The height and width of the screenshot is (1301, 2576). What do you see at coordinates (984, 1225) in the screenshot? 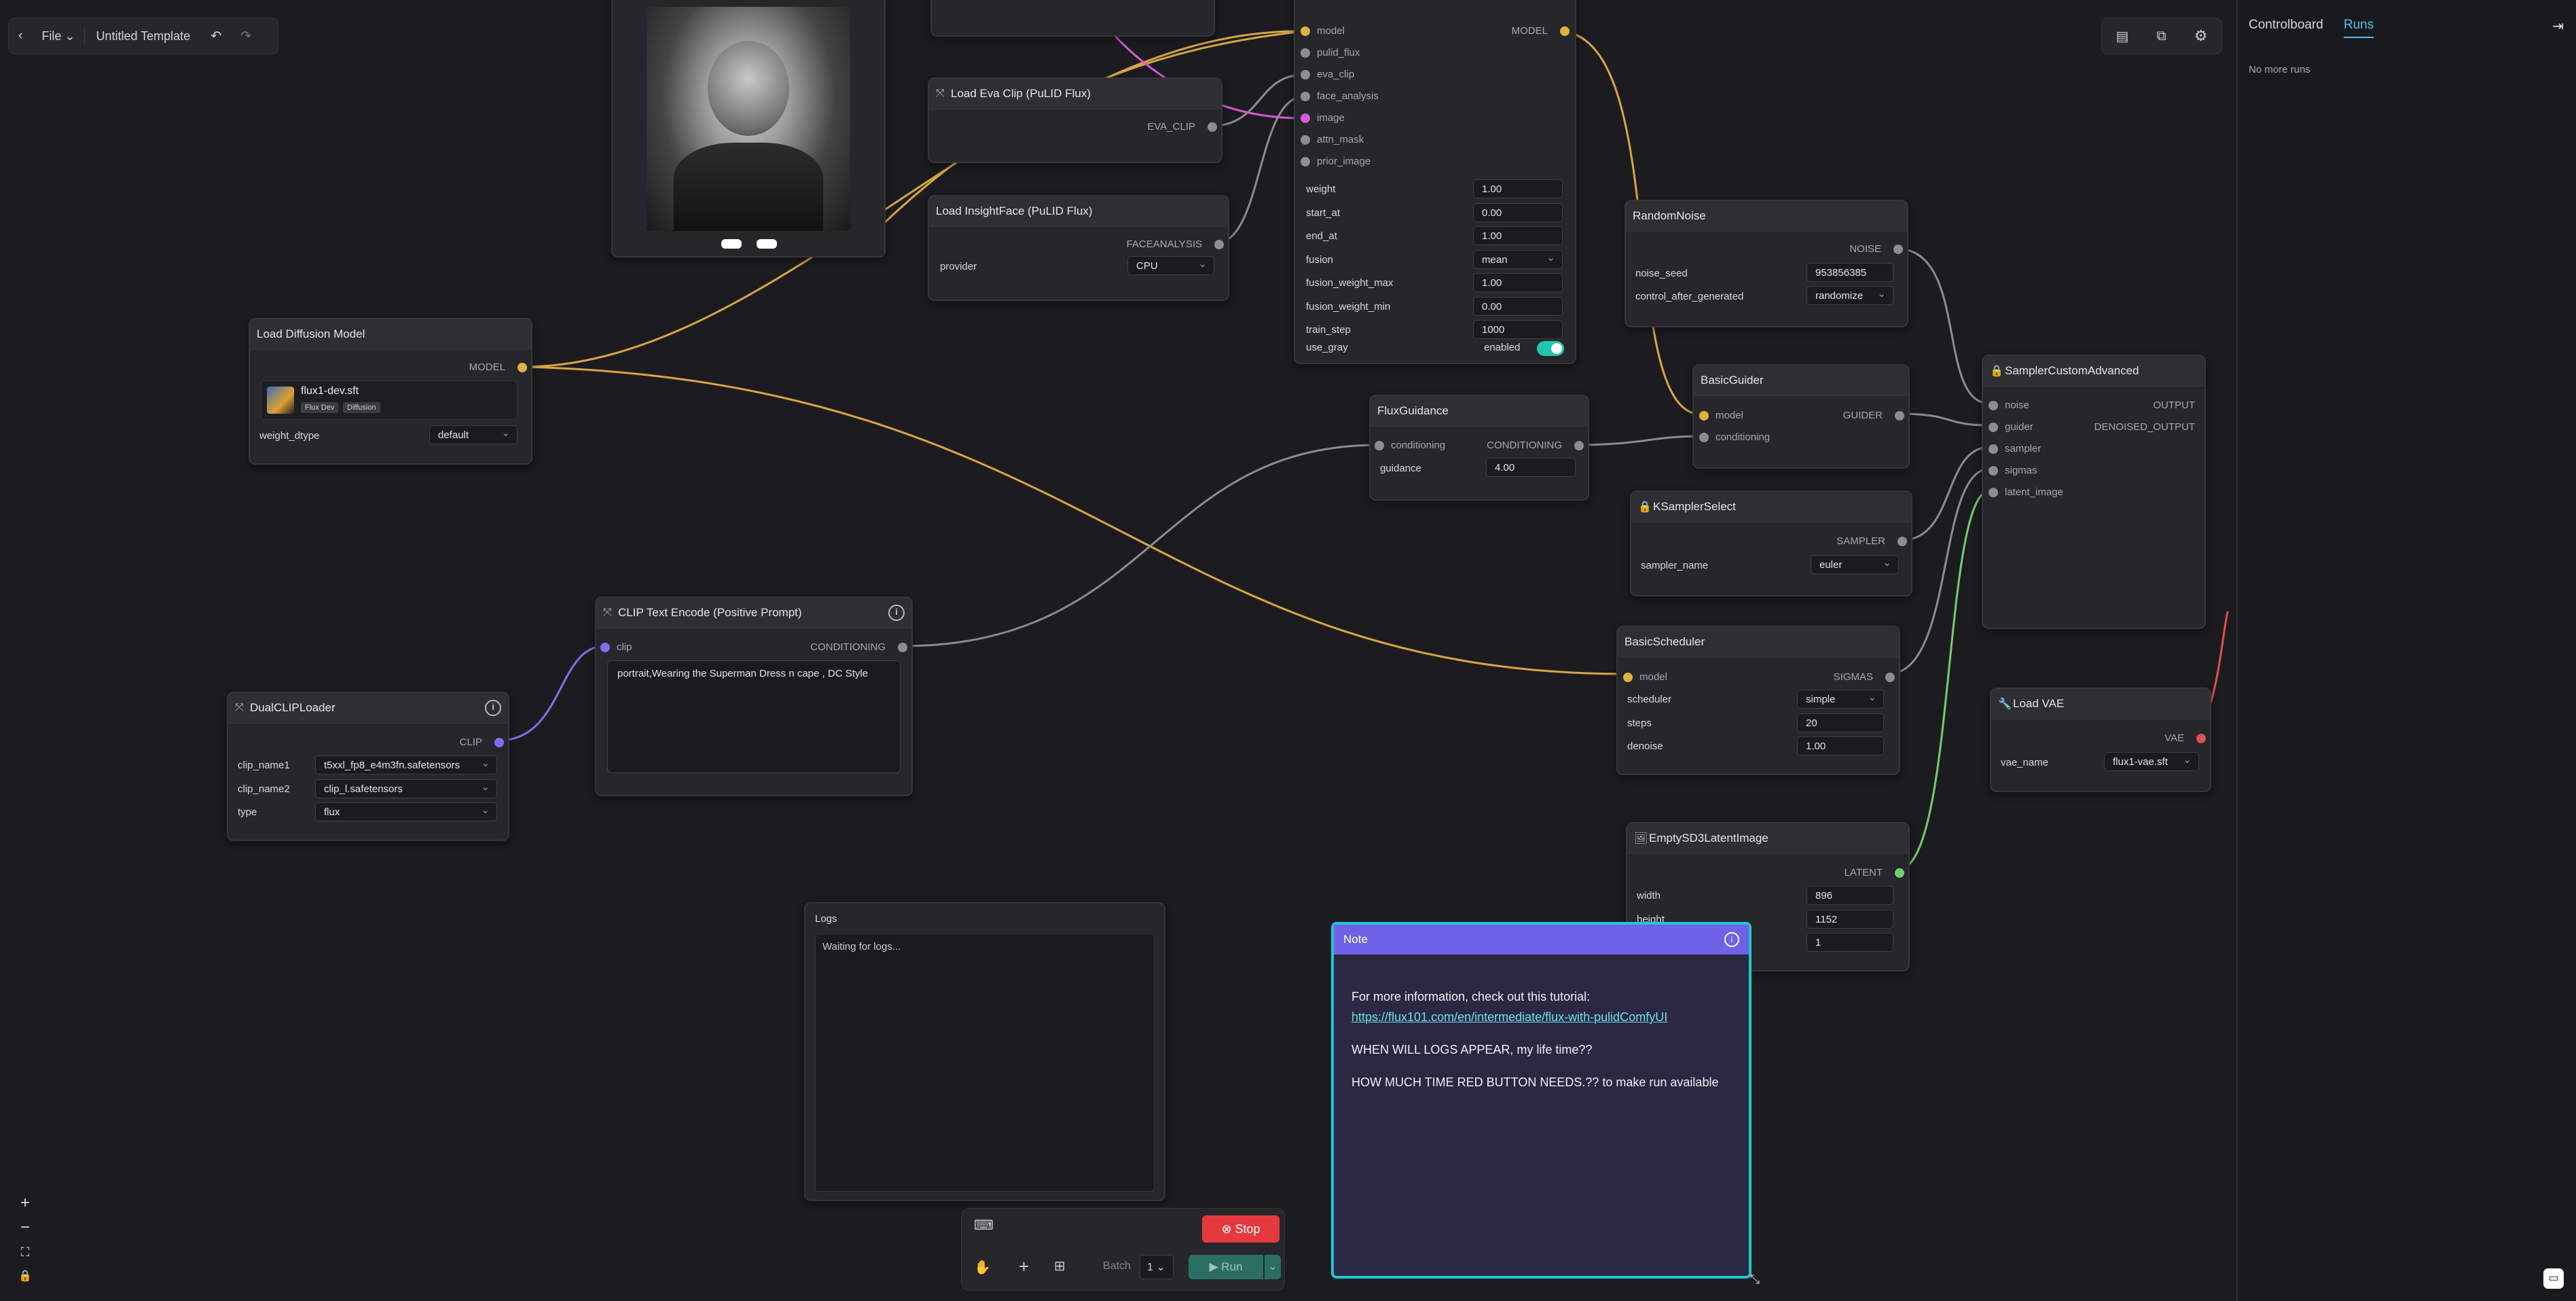
I see `terminal-icon: ⌨` at bounding box center [984, 1225].